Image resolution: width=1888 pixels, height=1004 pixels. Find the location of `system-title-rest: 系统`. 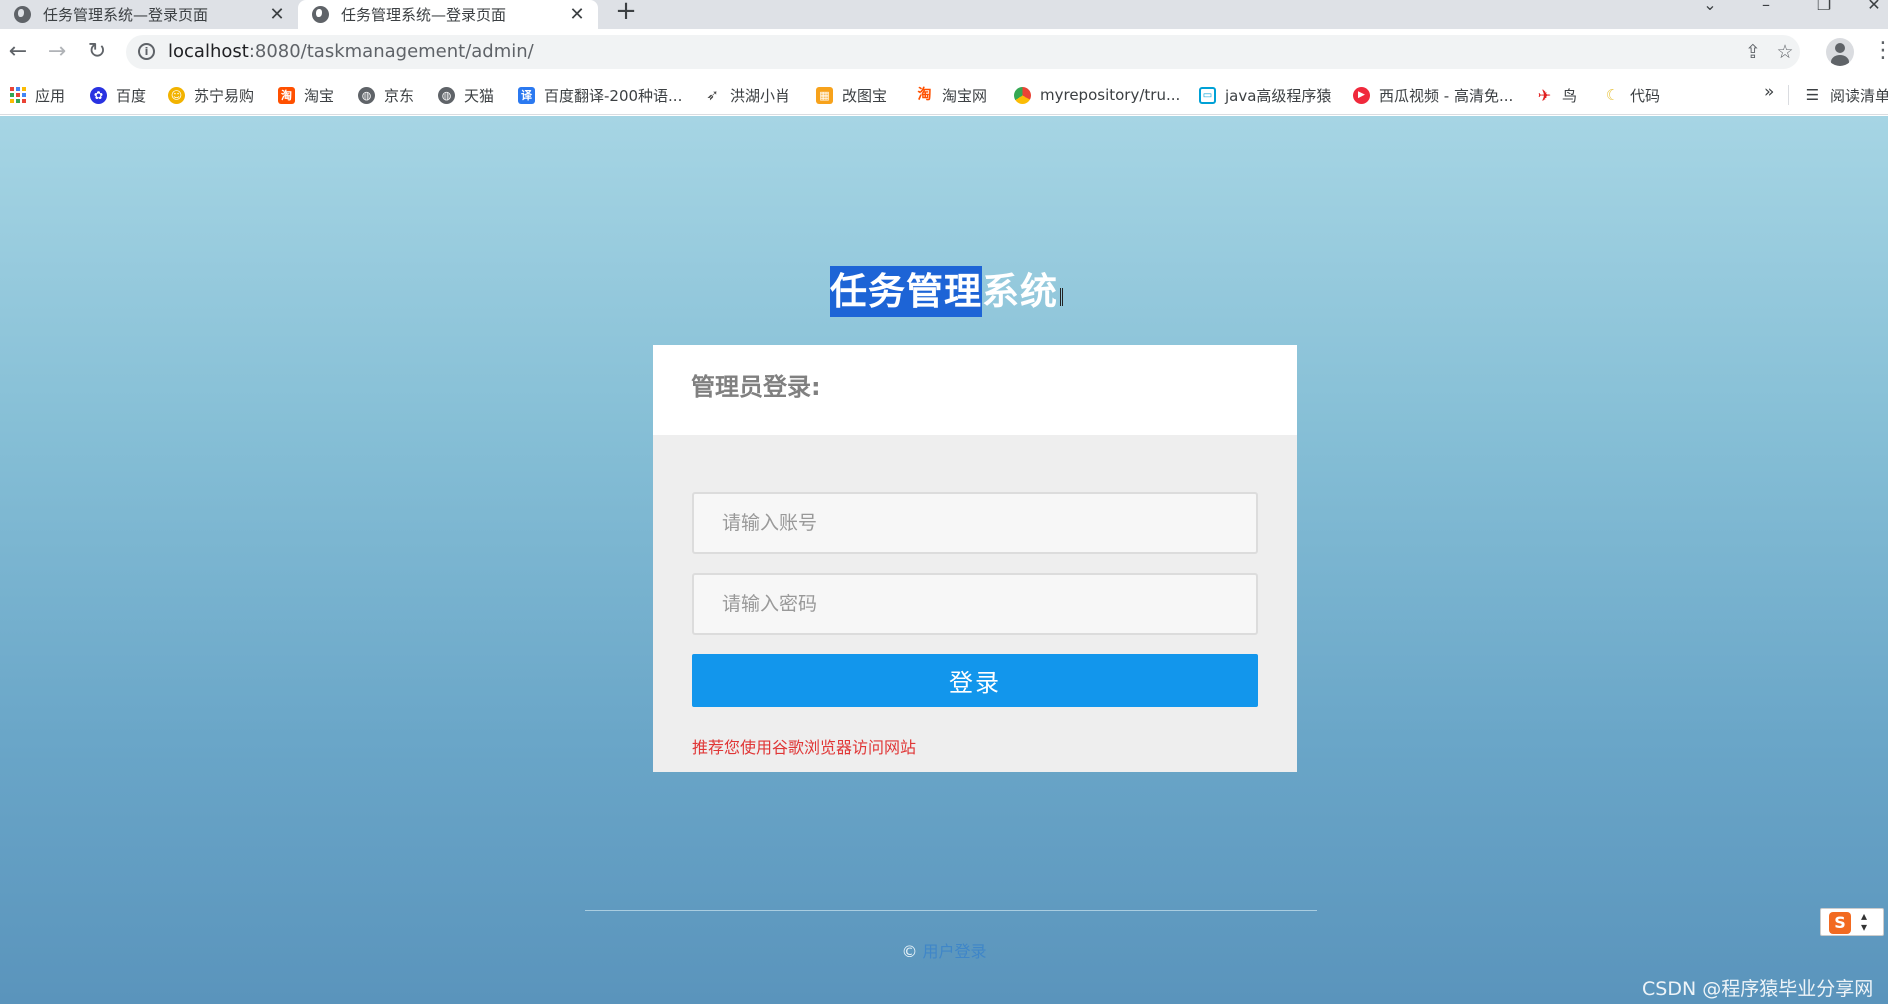

system-title-rest: 系统 is located at coordinates (1020, 291).